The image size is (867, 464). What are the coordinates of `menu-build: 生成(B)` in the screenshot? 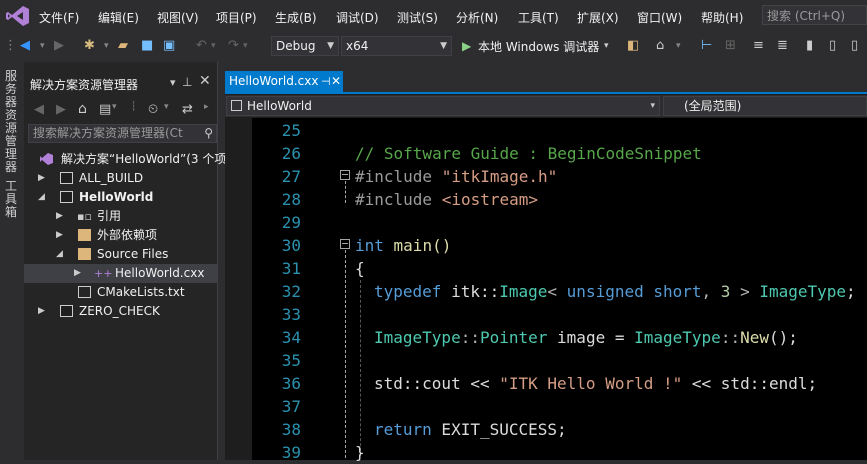 It's located at (296, 17).